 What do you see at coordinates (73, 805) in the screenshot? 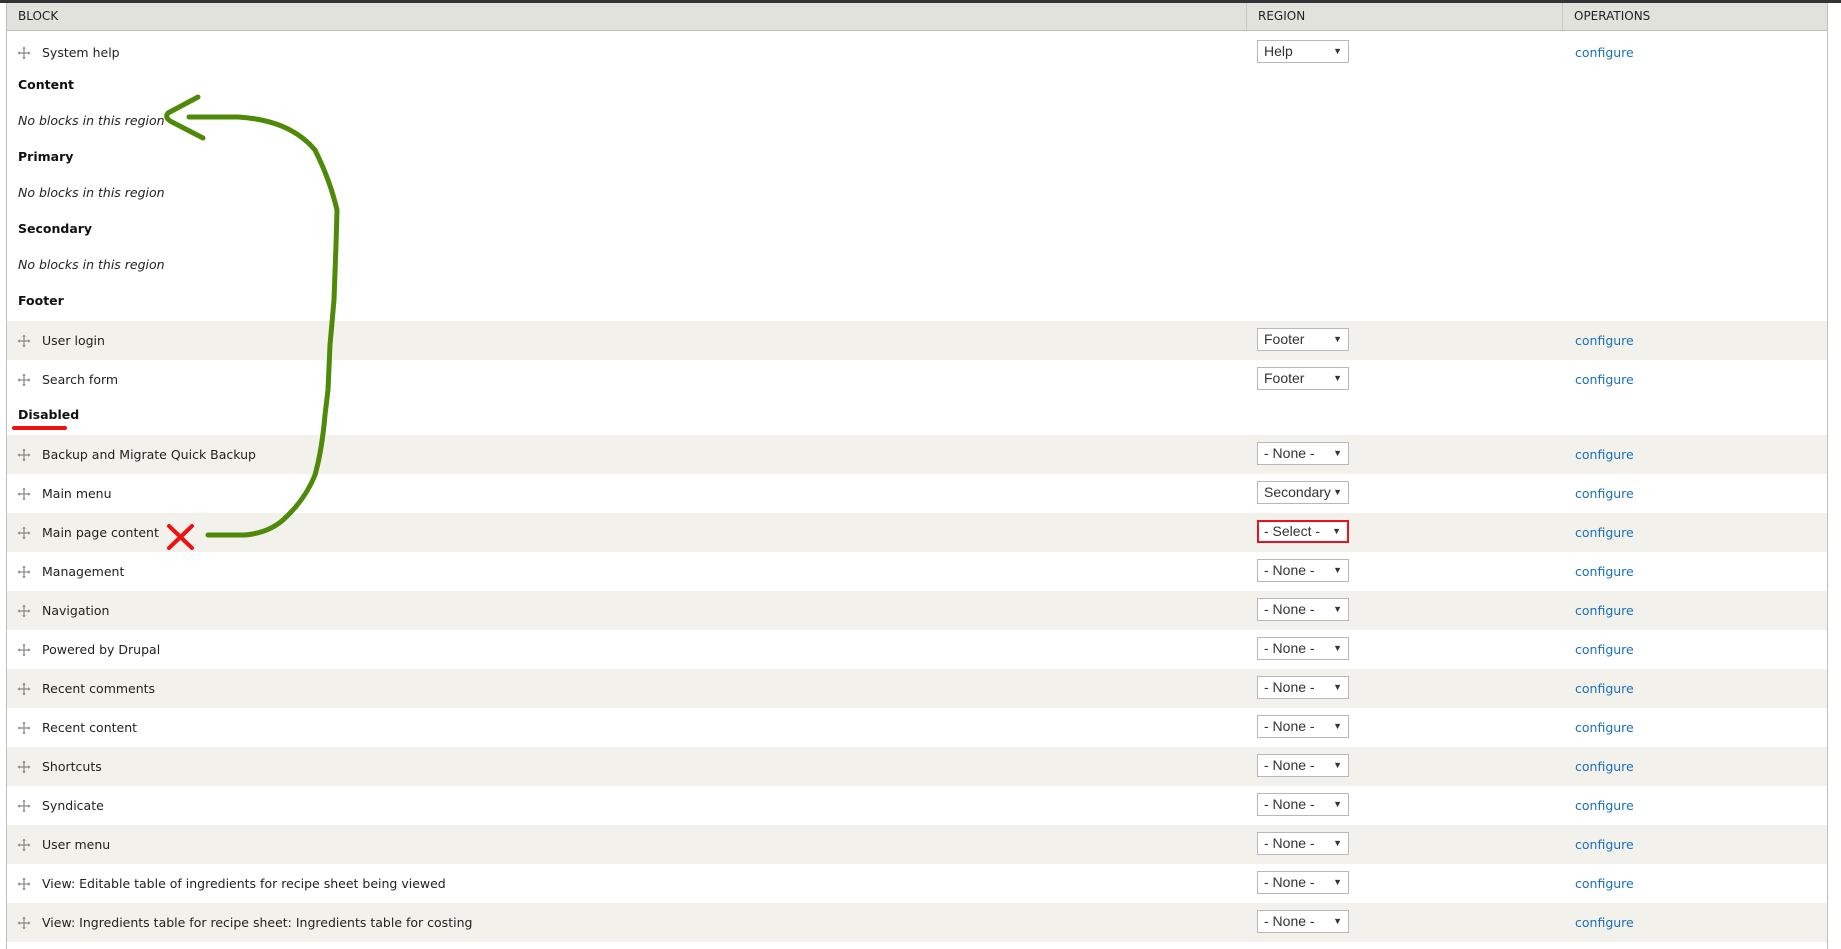
I see `block-name: Syndicate` at bounding box center [73, 805].